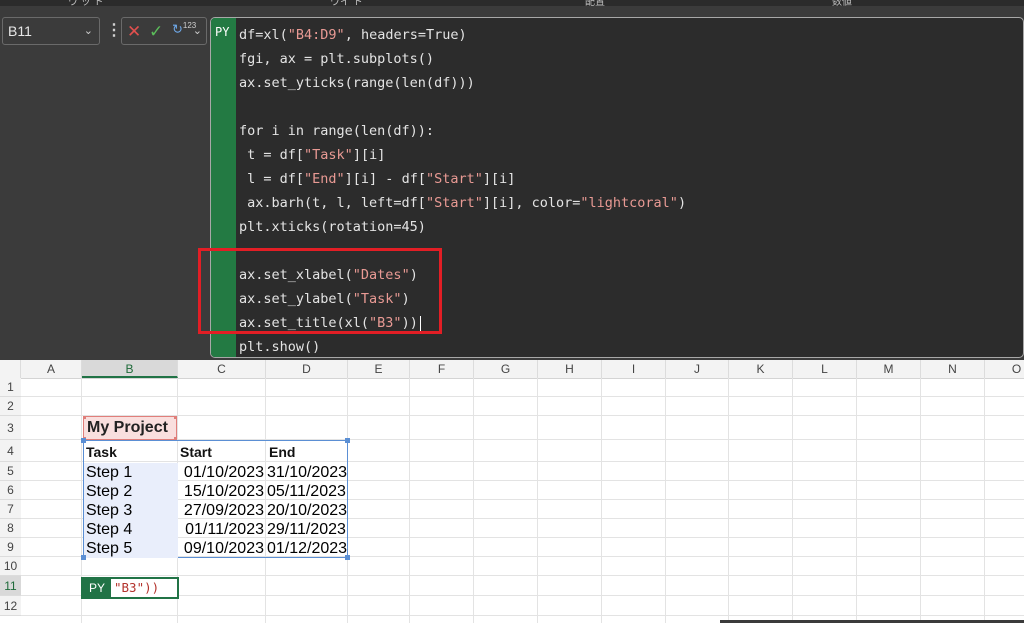 The width and height of the screenshot is (1024, 623). Describe the element at coordinates (320, 291) in the screenshot. I see `annotation-highlight-box` at that location.